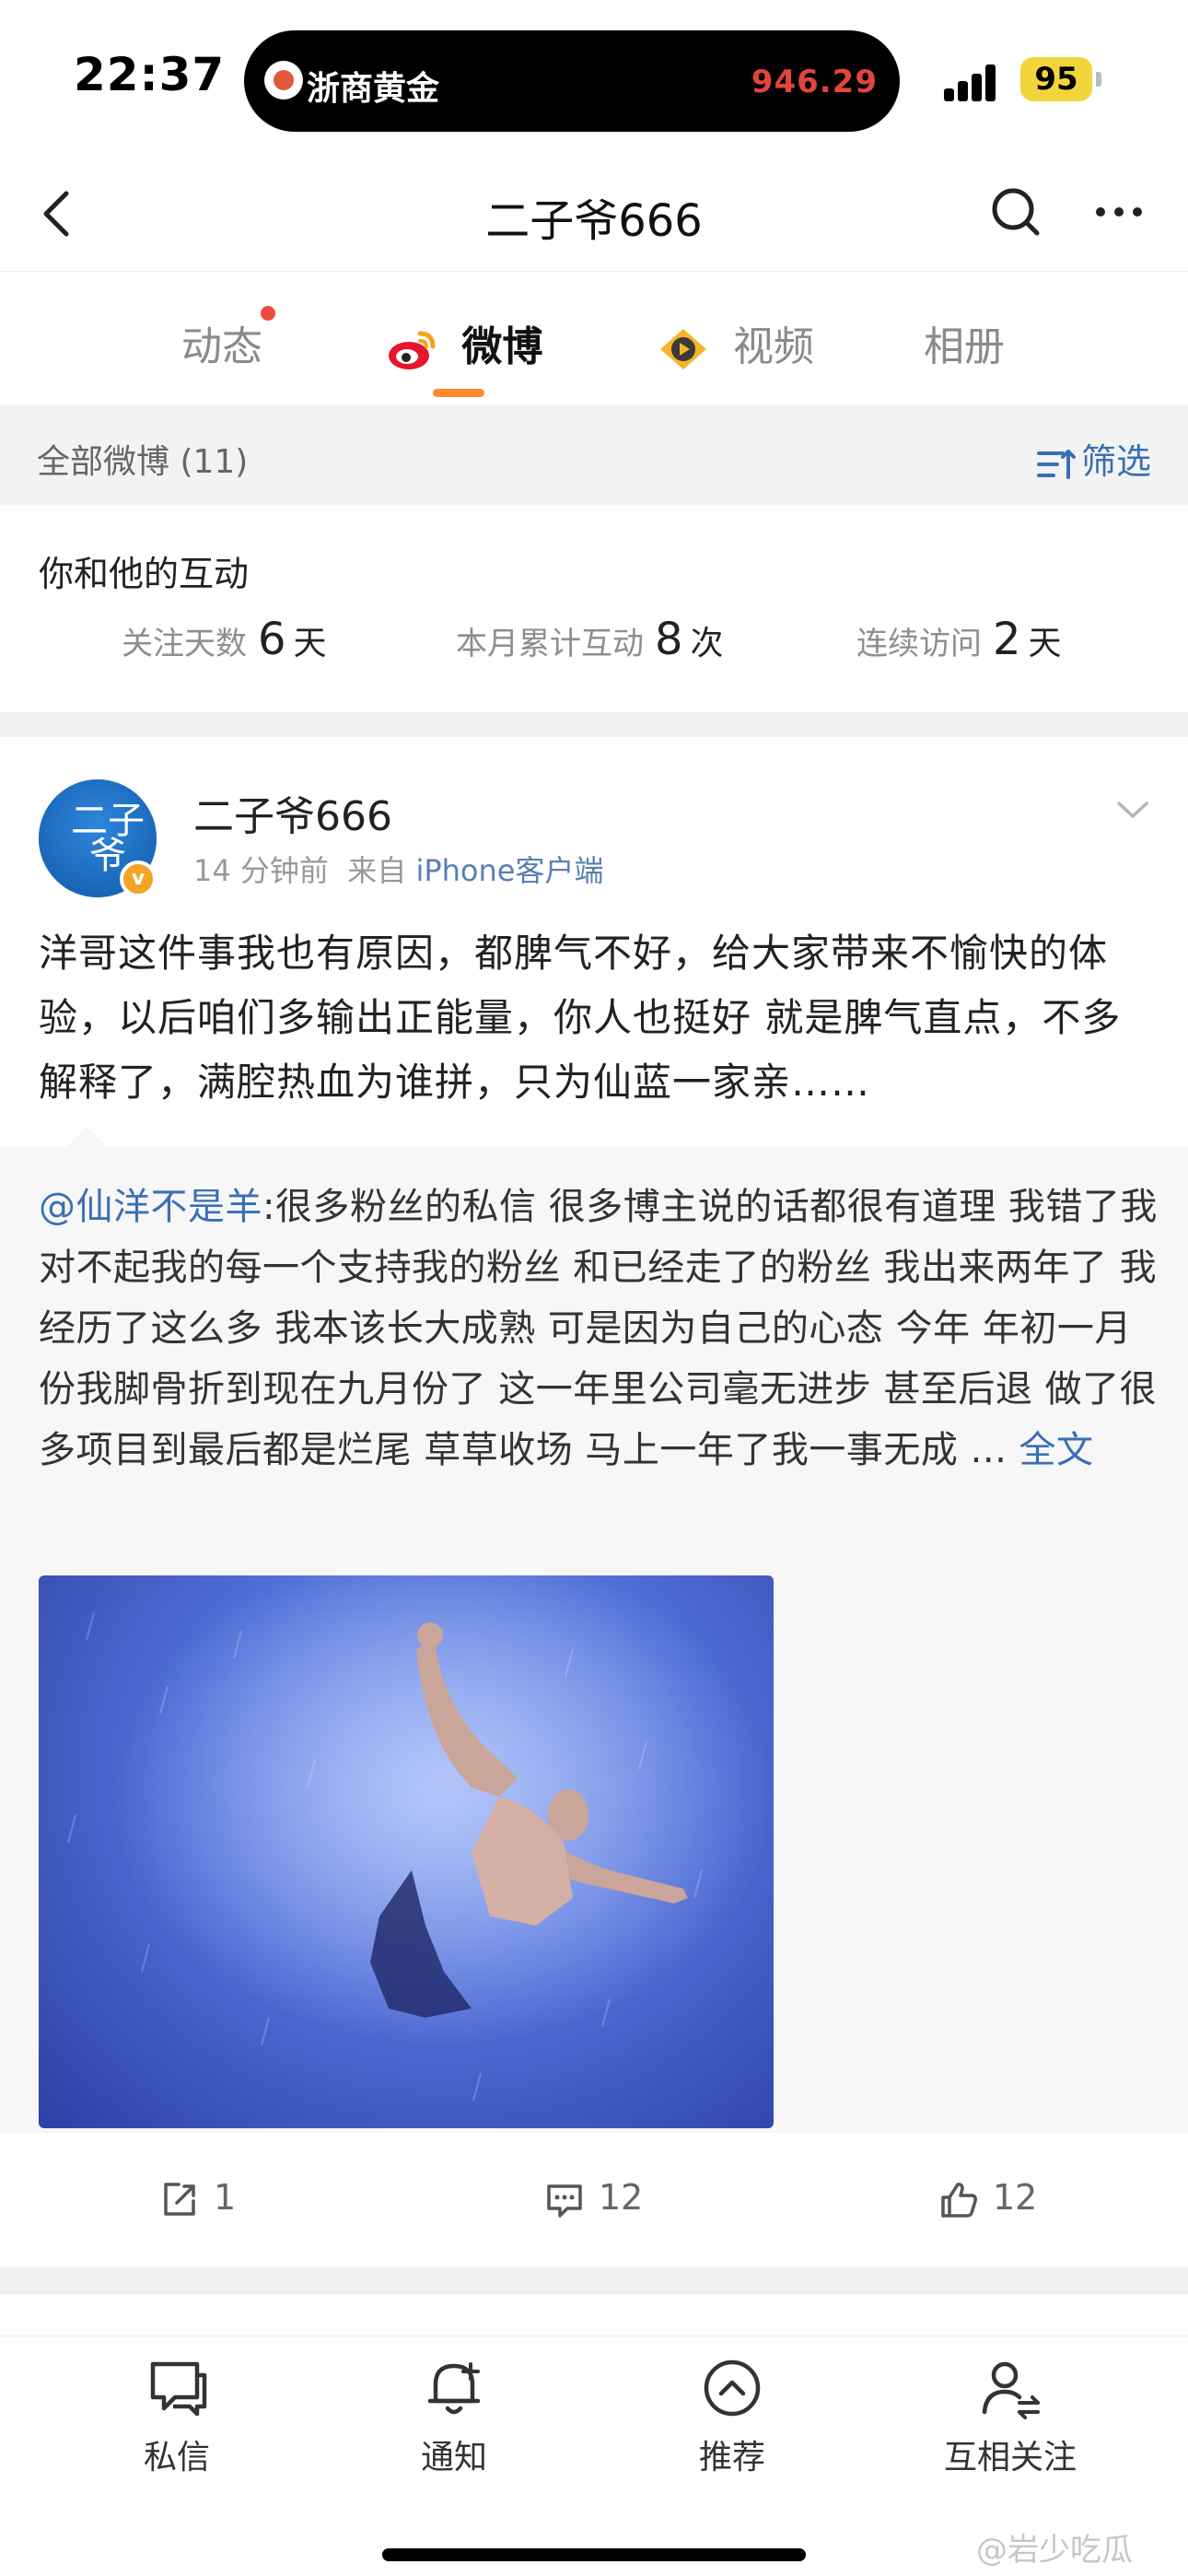 The height and width of the screenshot is (2576, 1188). What do you see at coordinates (594, 339) in the screenshot?
I see `profile-tabs: 动态 微博 视频 相册` at bounding box center [594, 339].